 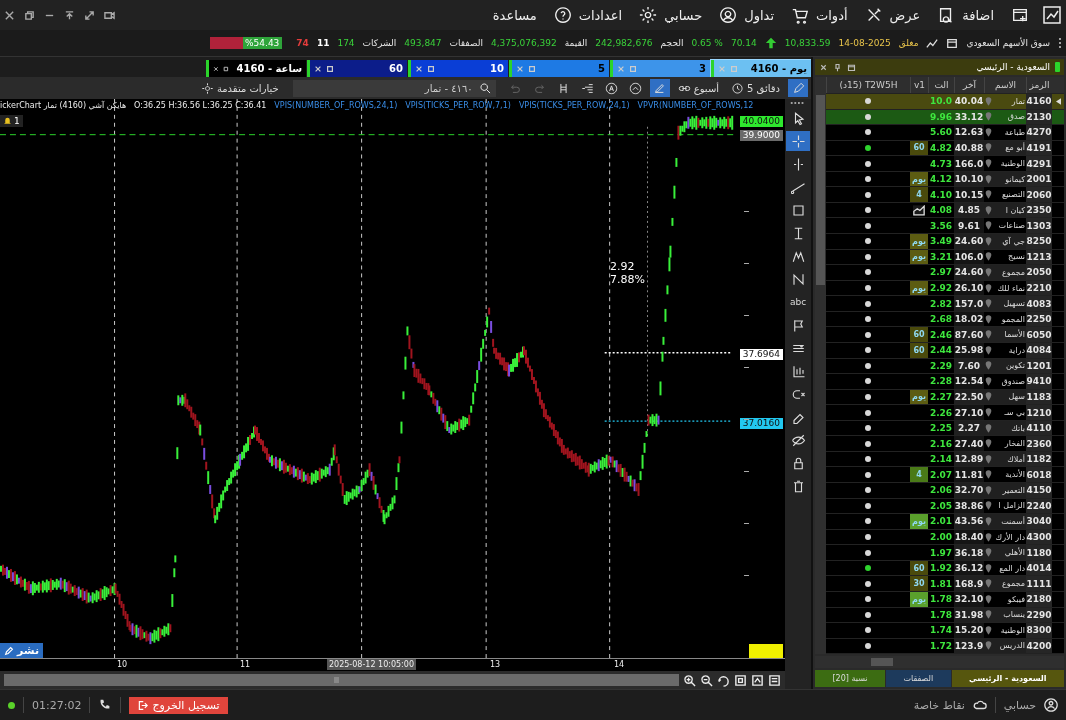 I want to click on column-header: الاسم, so click(x=1005, y=85).